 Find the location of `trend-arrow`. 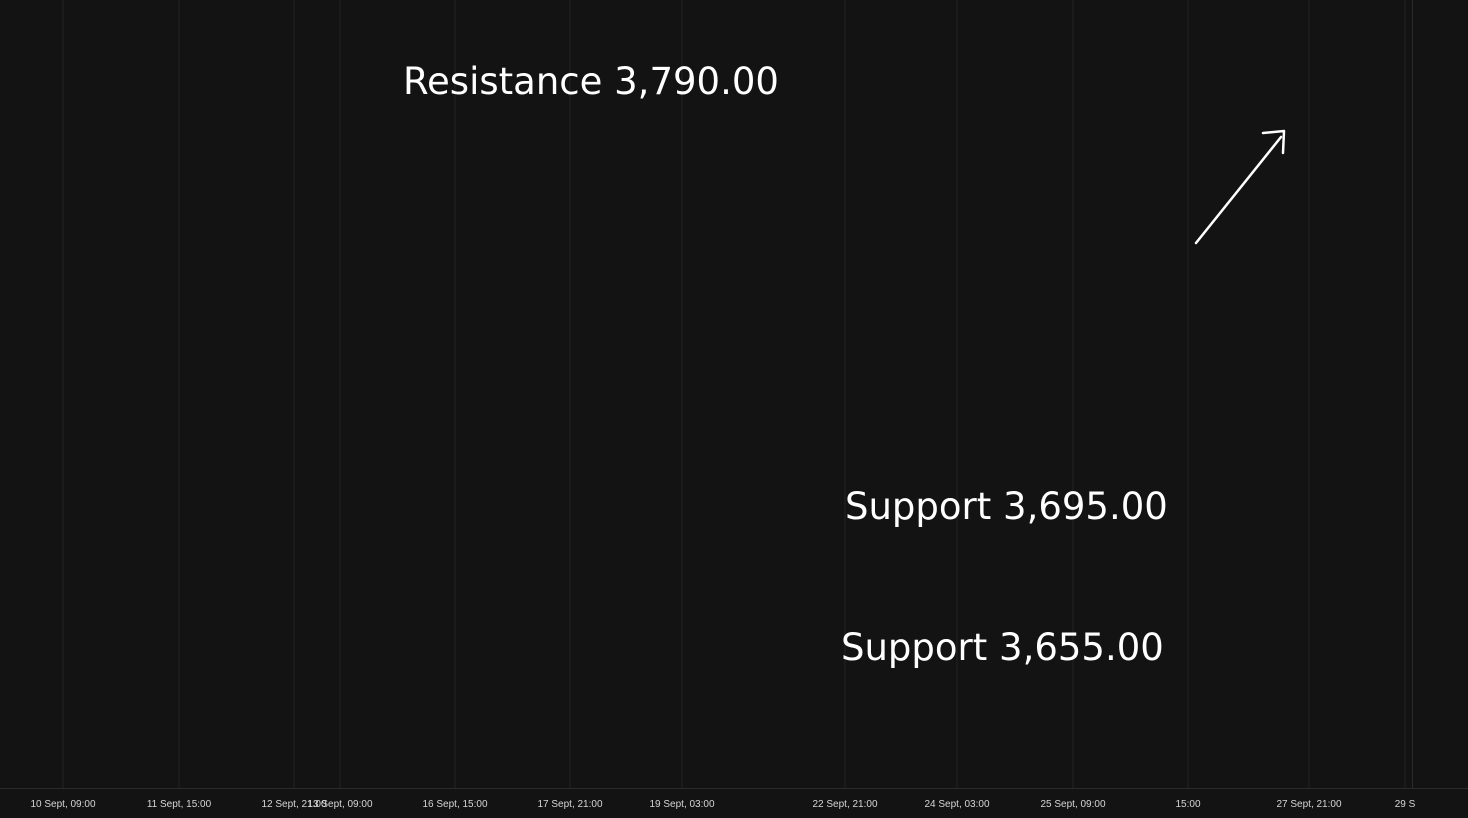

trend-arrow is located at coordinates (1240, 187).